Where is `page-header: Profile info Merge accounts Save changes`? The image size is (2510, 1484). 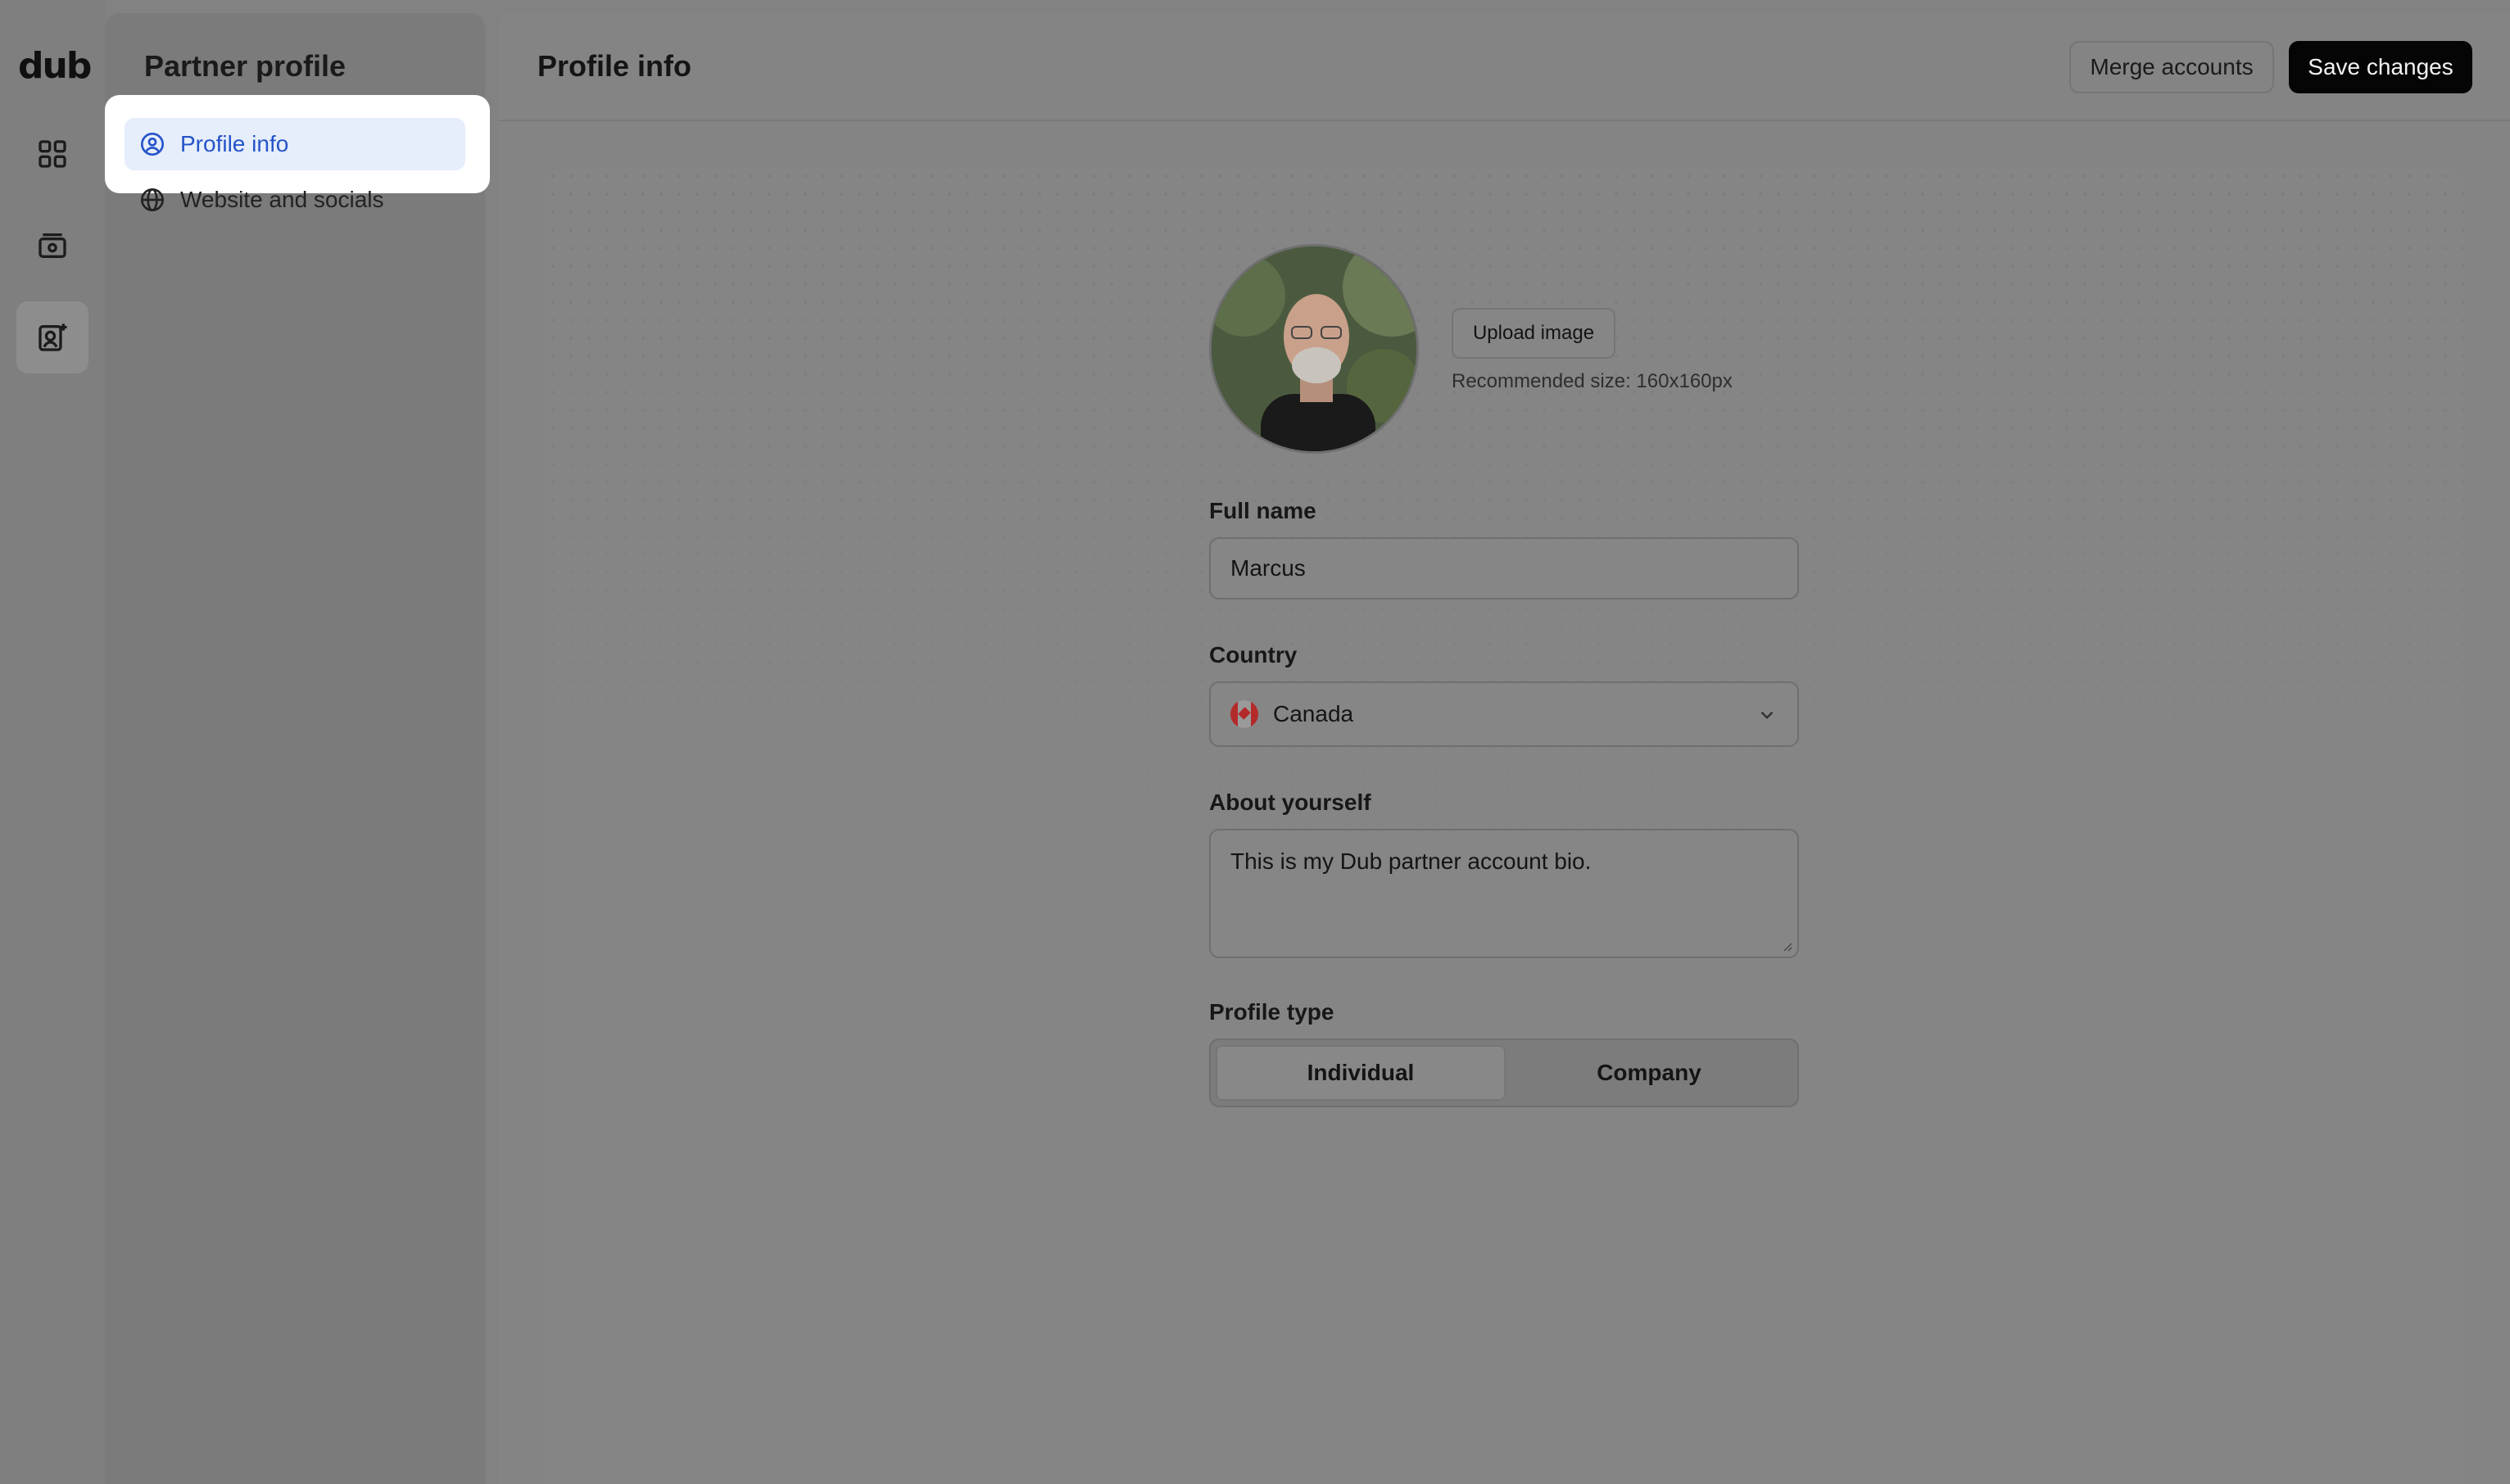
page-header: Profile info Merge accounts Save changes is located at coordinates (1504, 67).